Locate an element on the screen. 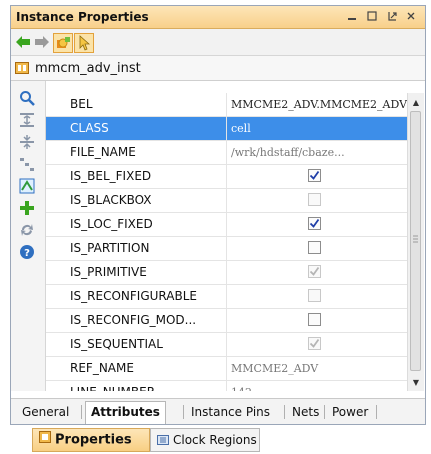 The width and height of the screenshot is (431, 454). property-name: IS_SEQUENTIAL is located at coordinates (116, 344).